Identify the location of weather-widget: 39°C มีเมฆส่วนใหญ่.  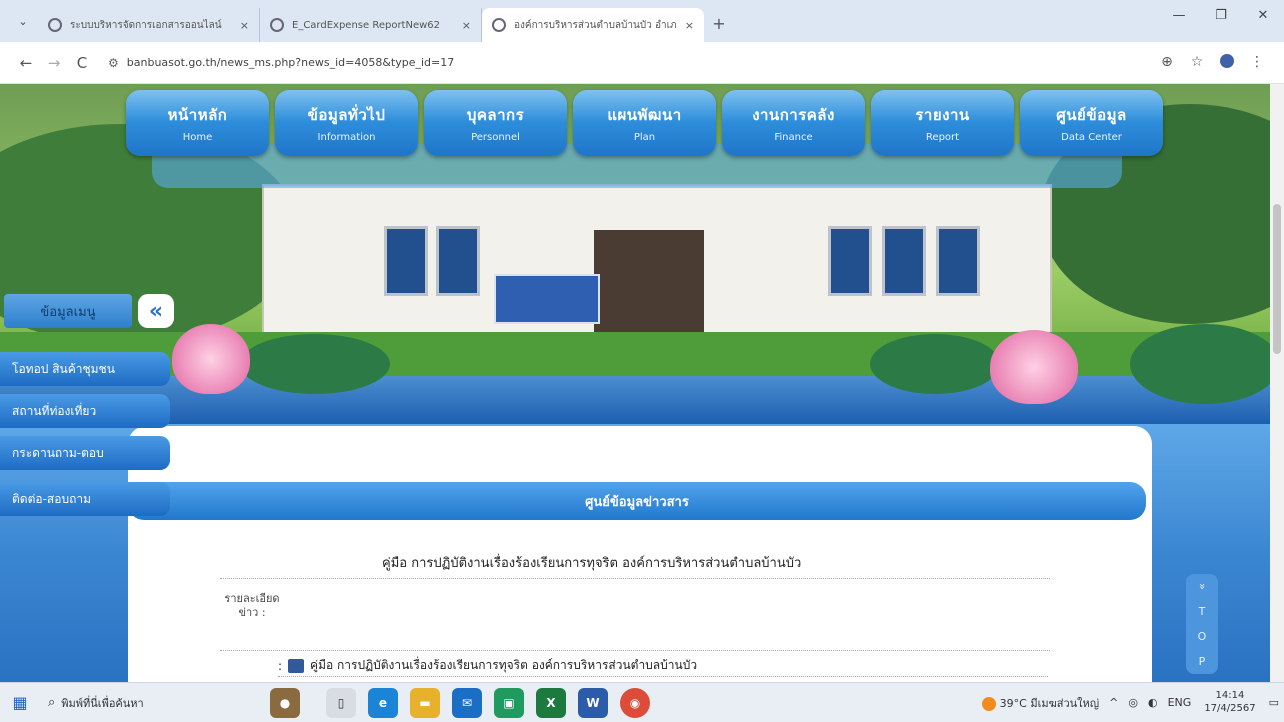
(1040, 703).